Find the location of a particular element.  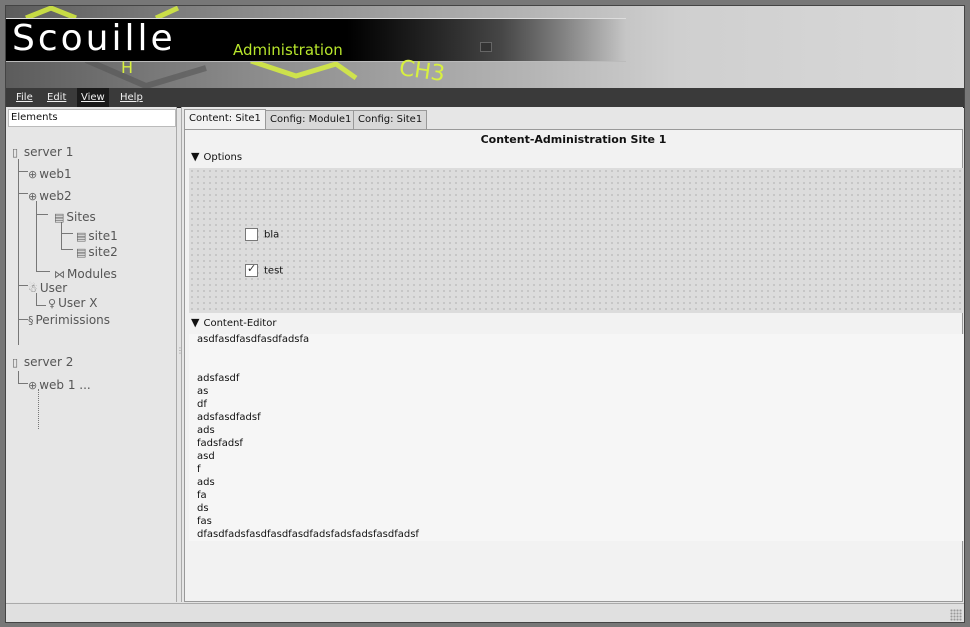

menu-file: File is located at coordinates (24, 97).